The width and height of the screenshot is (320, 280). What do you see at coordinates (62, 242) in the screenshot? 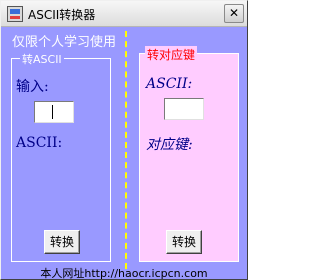
I see `convert-to-ascii-button: 转换` at bounding box center [62, 242].